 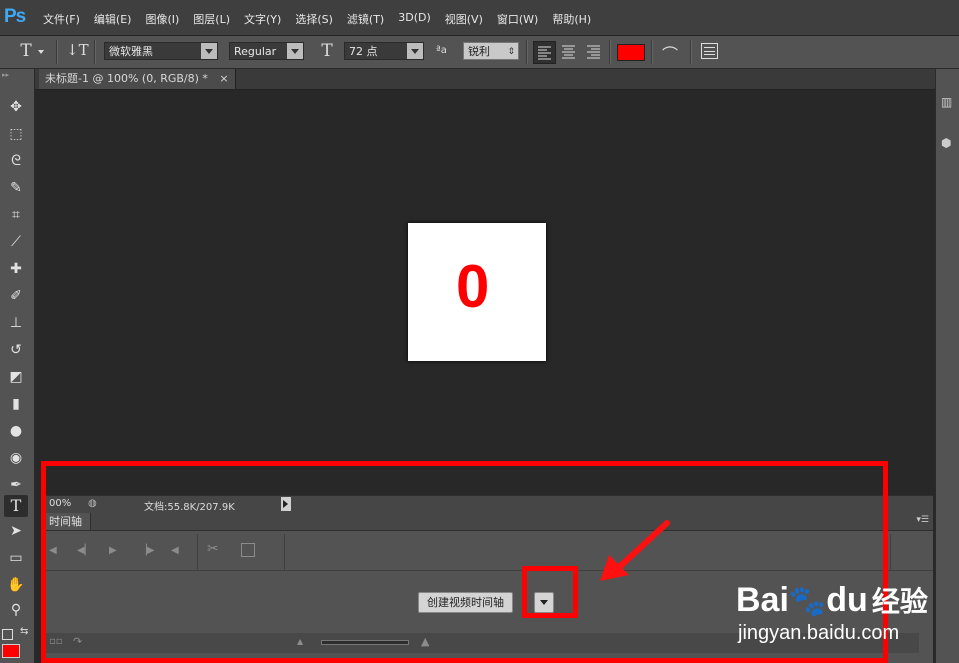 What do you see at coordinates (211, 19) in the screenshot?
I see `menu-layer: 图层(L)` at bounding box center [211, 19].